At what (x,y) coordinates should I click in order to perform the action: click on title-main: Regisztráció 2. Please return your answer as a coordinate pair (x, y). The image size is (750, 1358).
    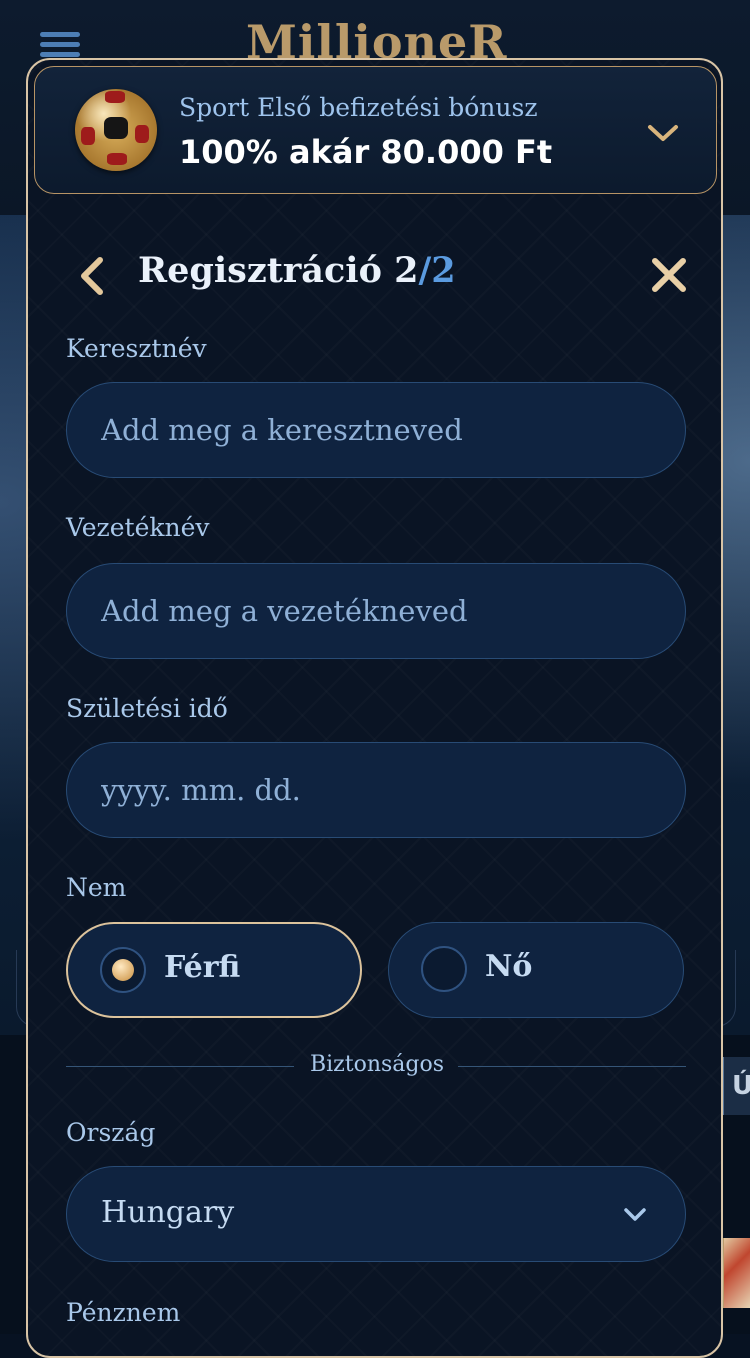
    Looking at the image, I should click on (278, 270).